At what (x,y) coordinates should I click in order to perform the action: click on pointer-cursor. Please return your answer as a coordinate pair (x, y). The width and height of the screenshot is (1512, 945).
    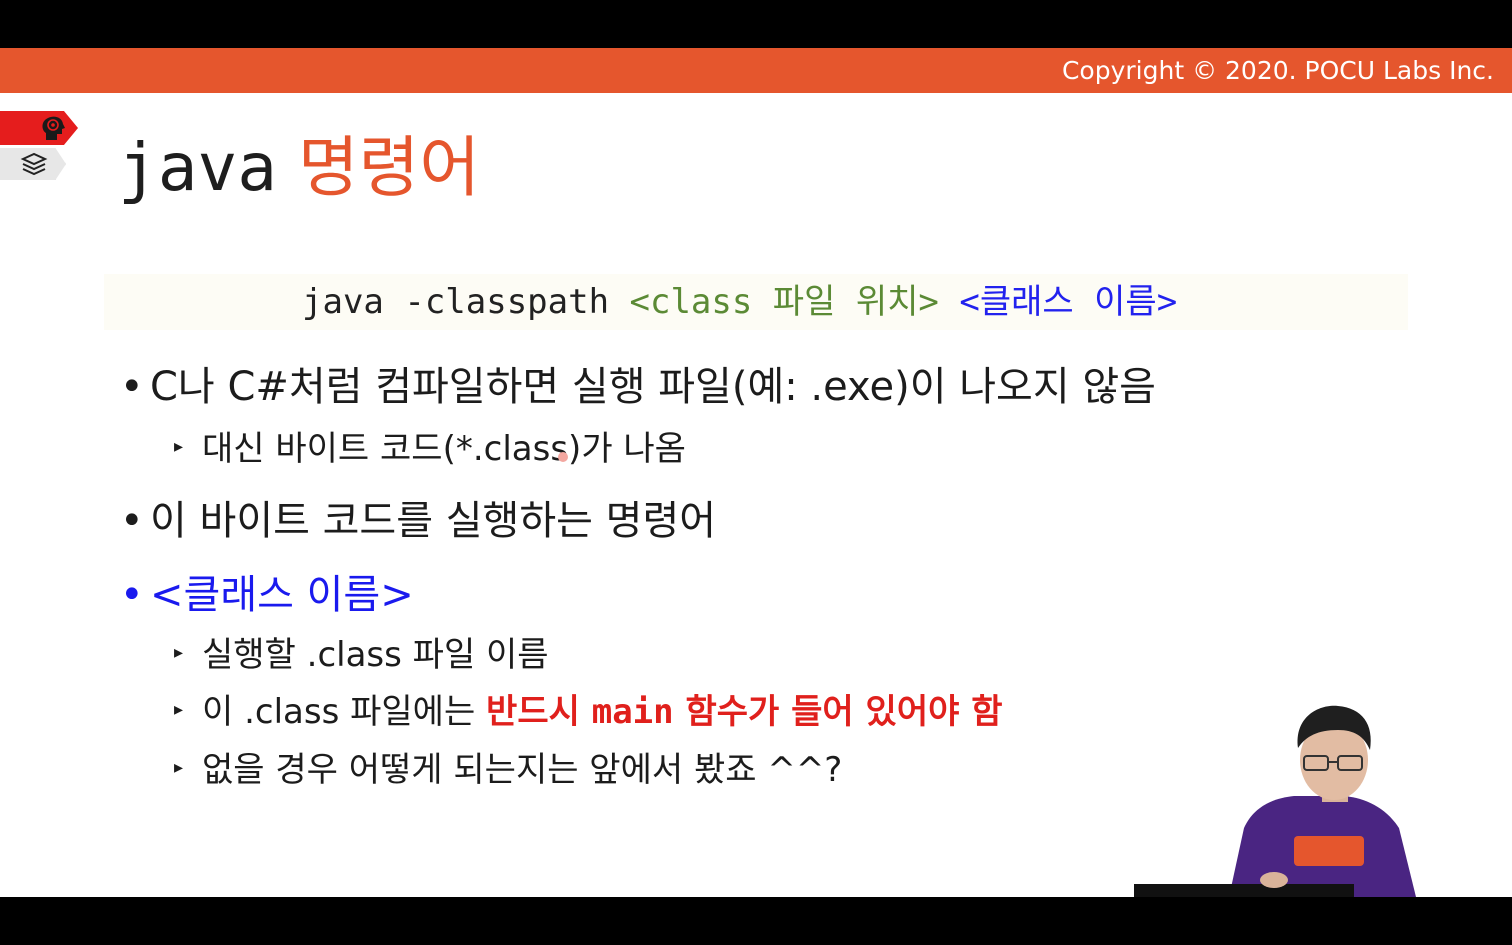
    Looking at the image, I should click on (563, 457).